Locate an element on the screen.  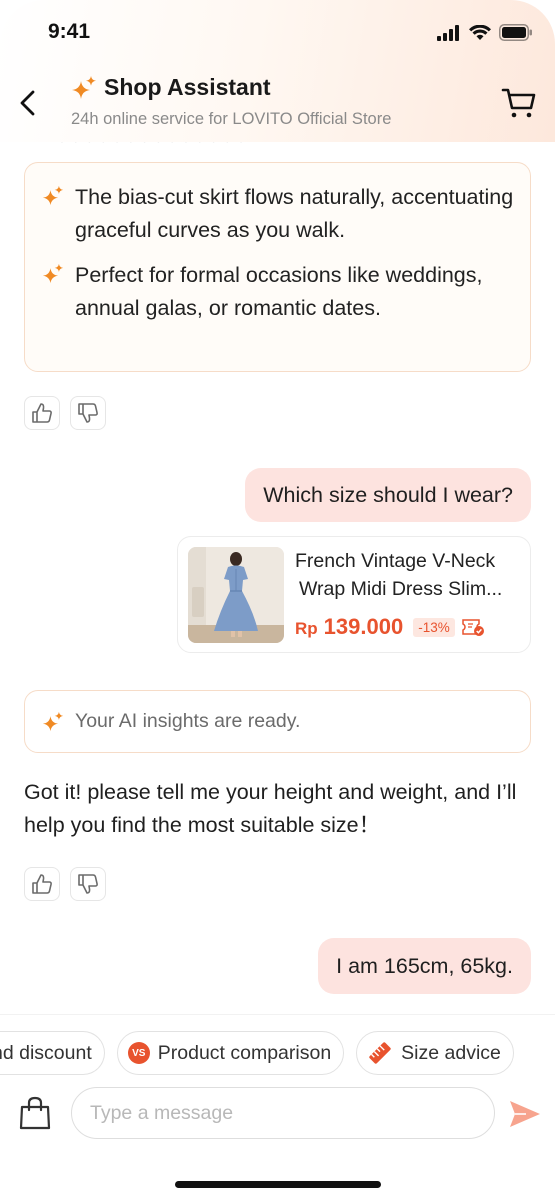
price-currency: Rp is located at coordinates (306, 628).